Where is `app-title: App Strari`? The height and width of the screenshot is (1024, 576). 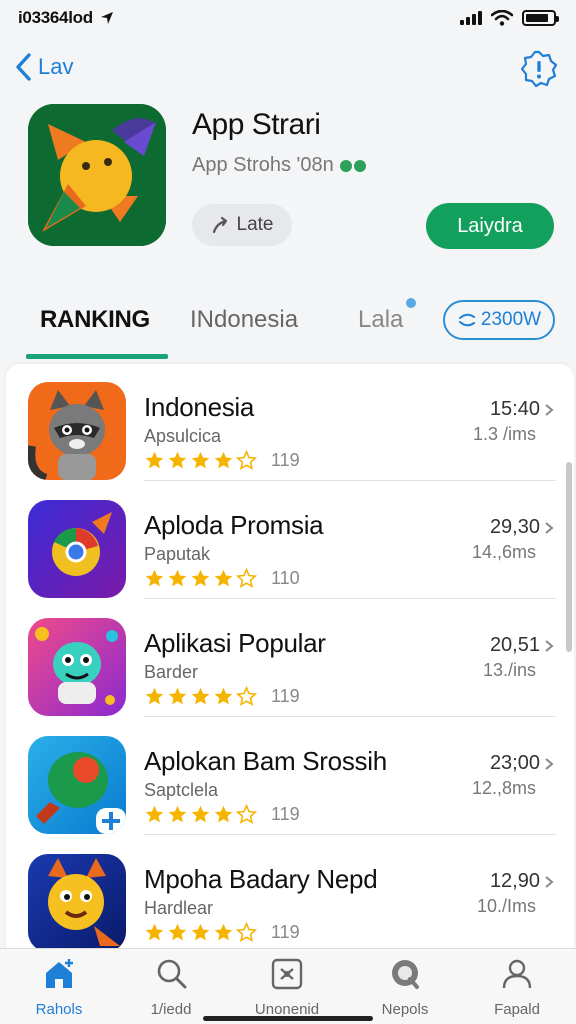
app-title: App Strari is located at coordinates (256, 124).